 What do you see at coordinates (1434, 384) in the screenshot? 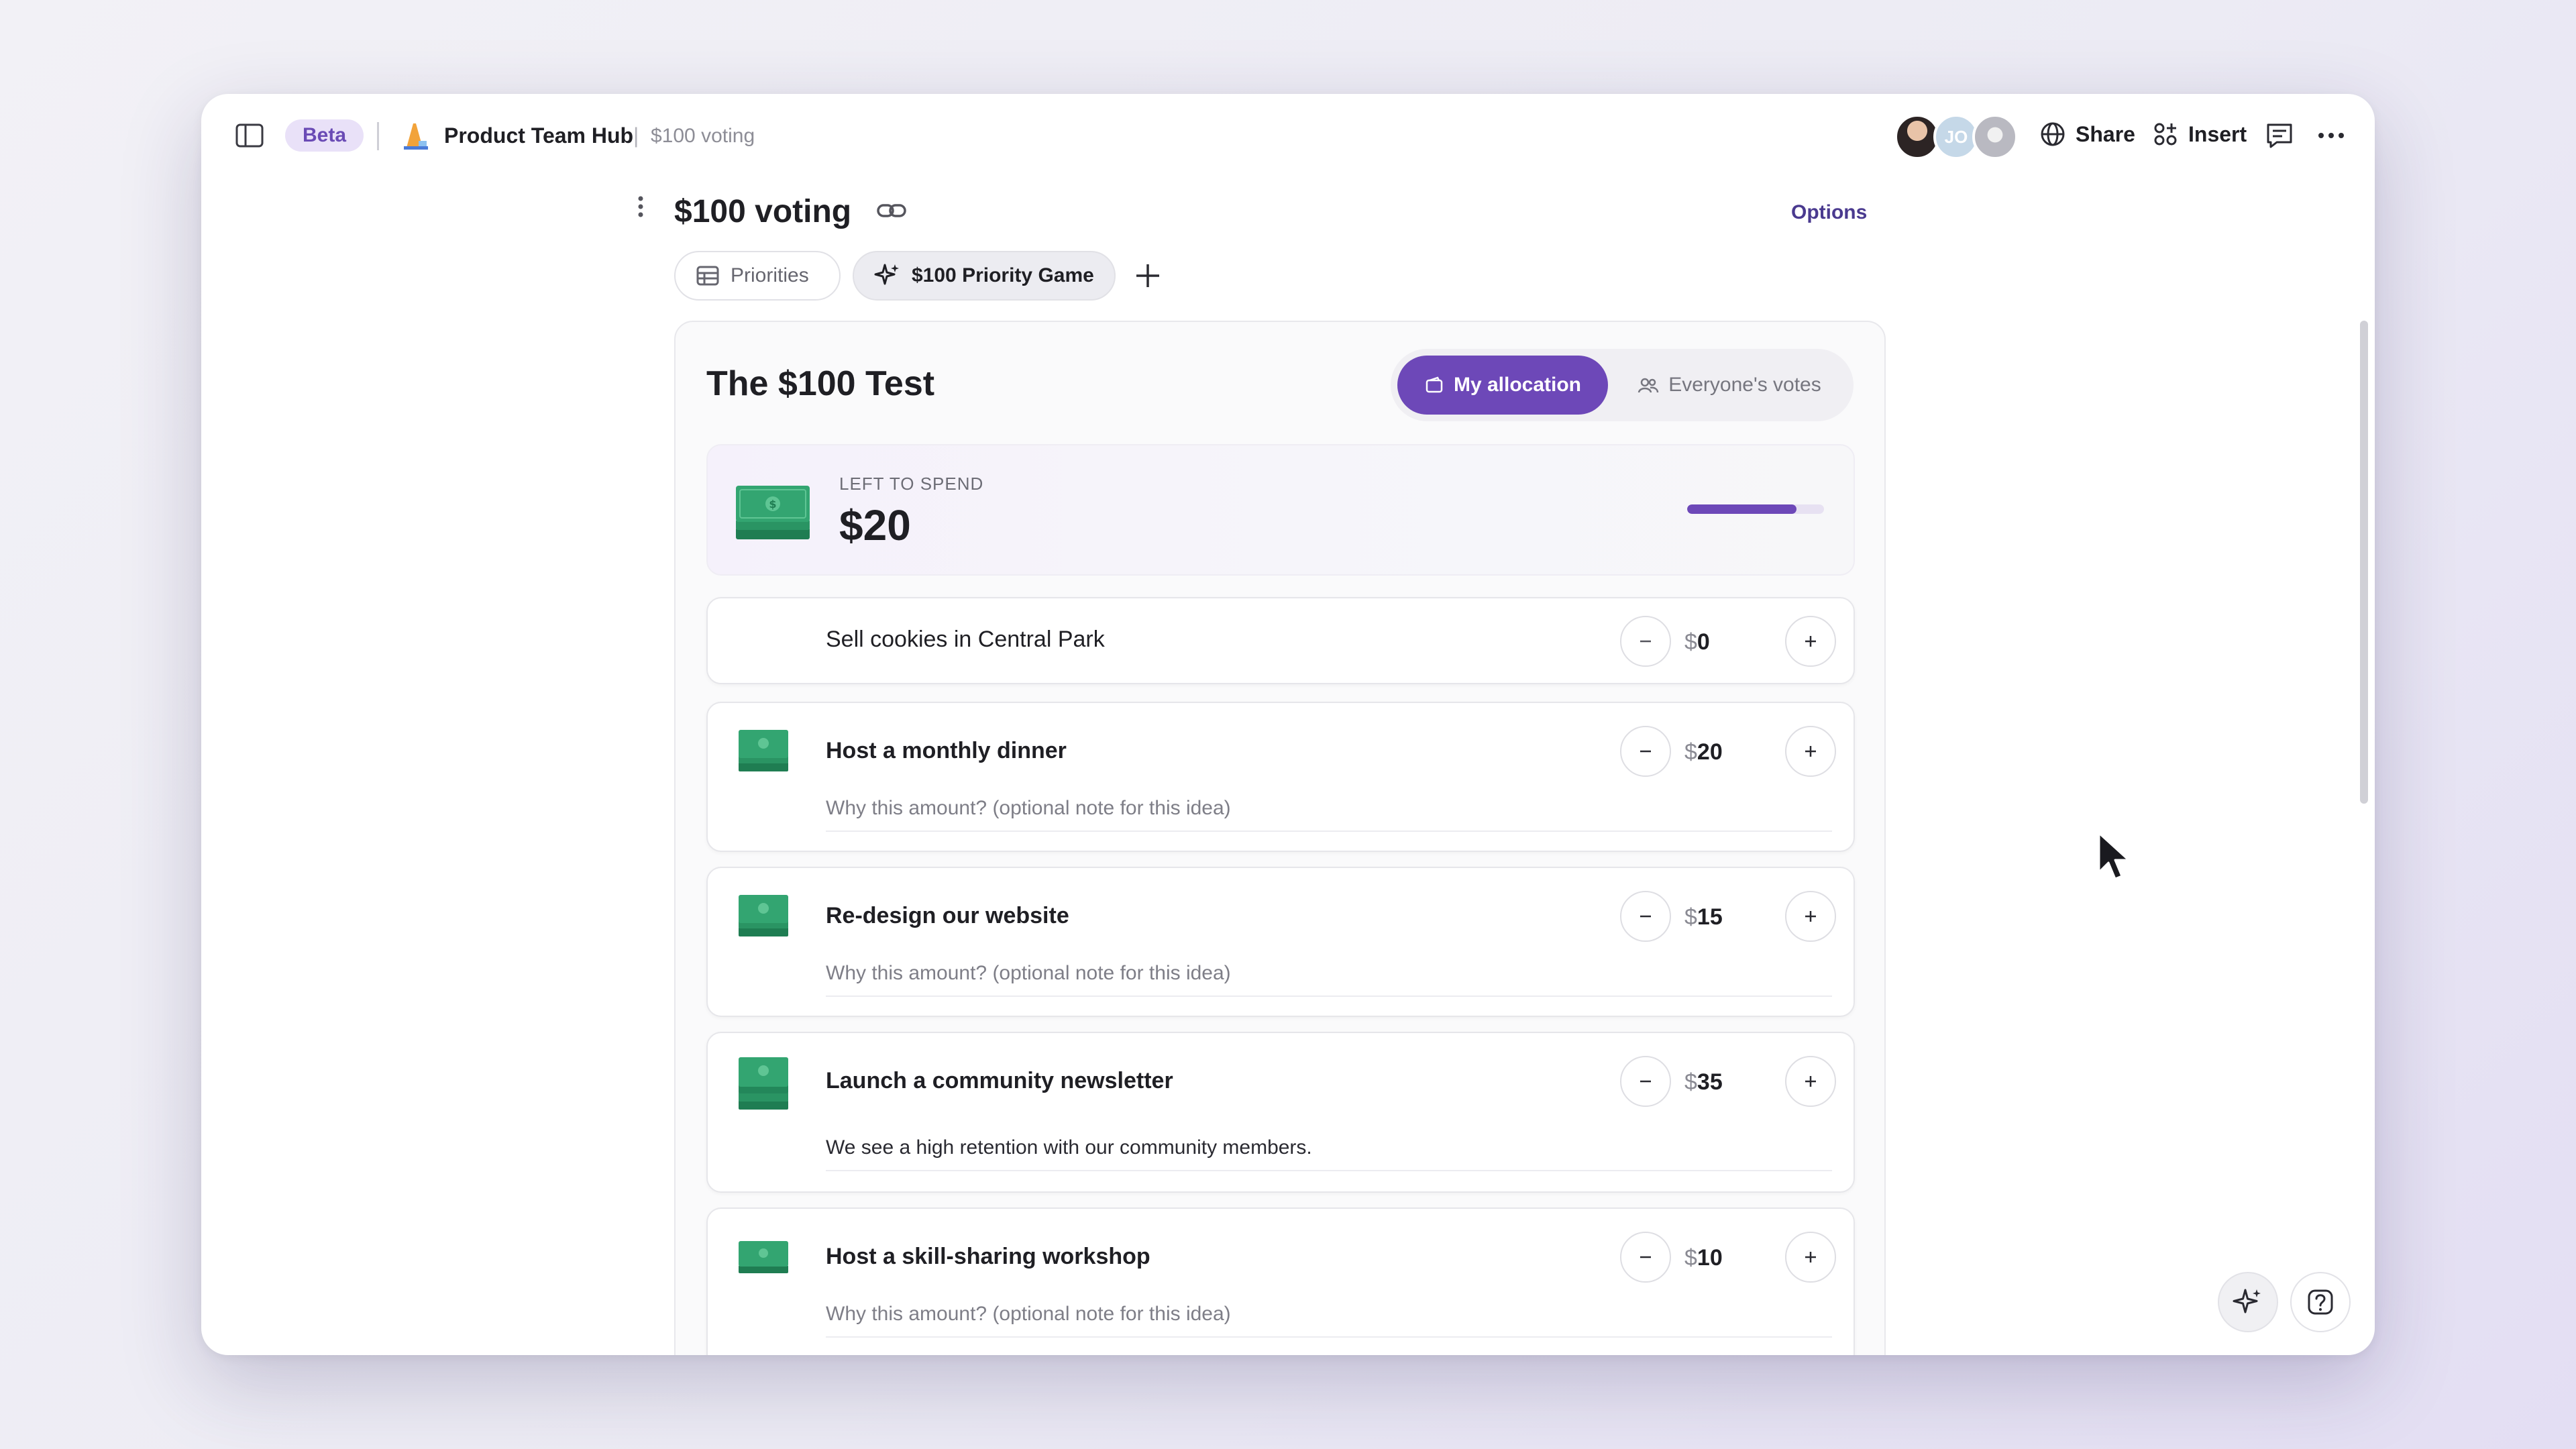
I see `wallet-icon` at bounding box center [1434, 384].